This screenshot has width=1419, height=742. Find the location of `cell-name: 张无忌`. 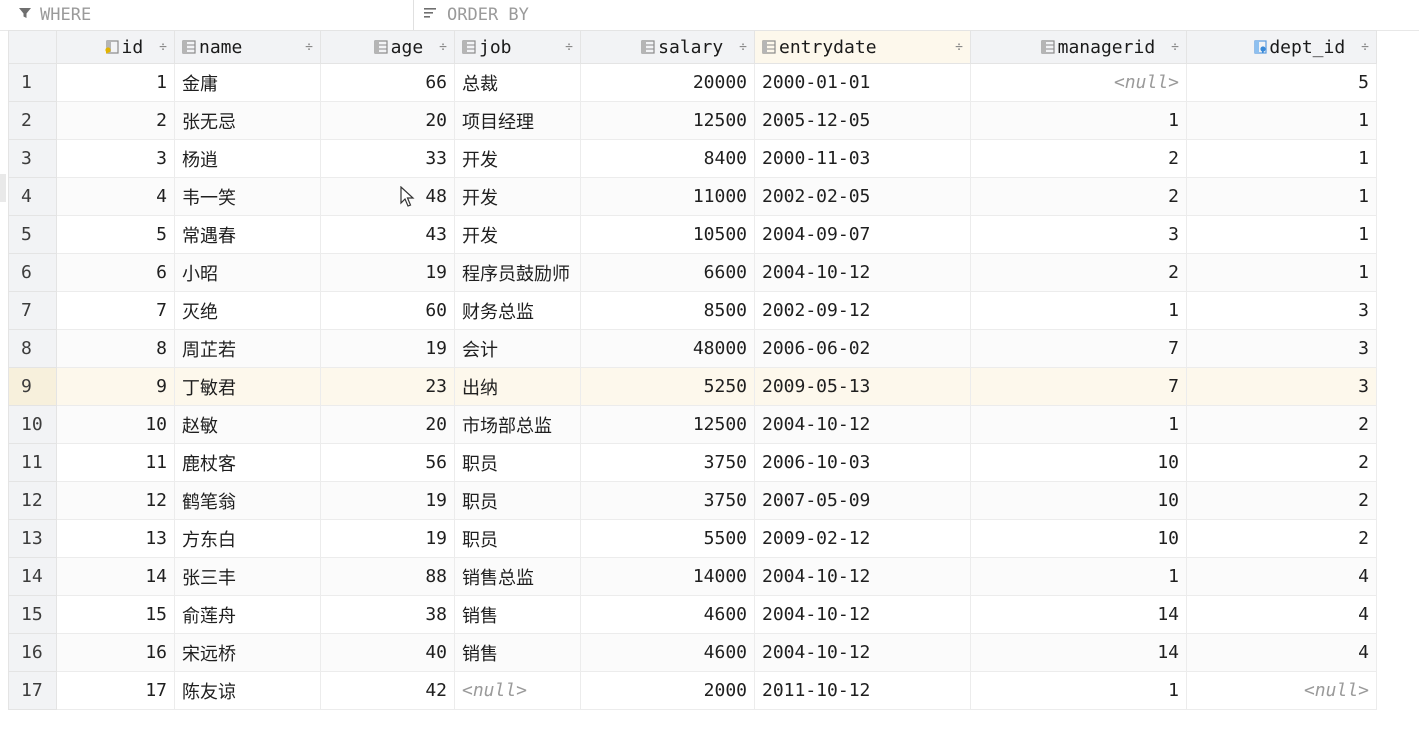

cell-name: 张无忌 is located at coordinates (247, 120).